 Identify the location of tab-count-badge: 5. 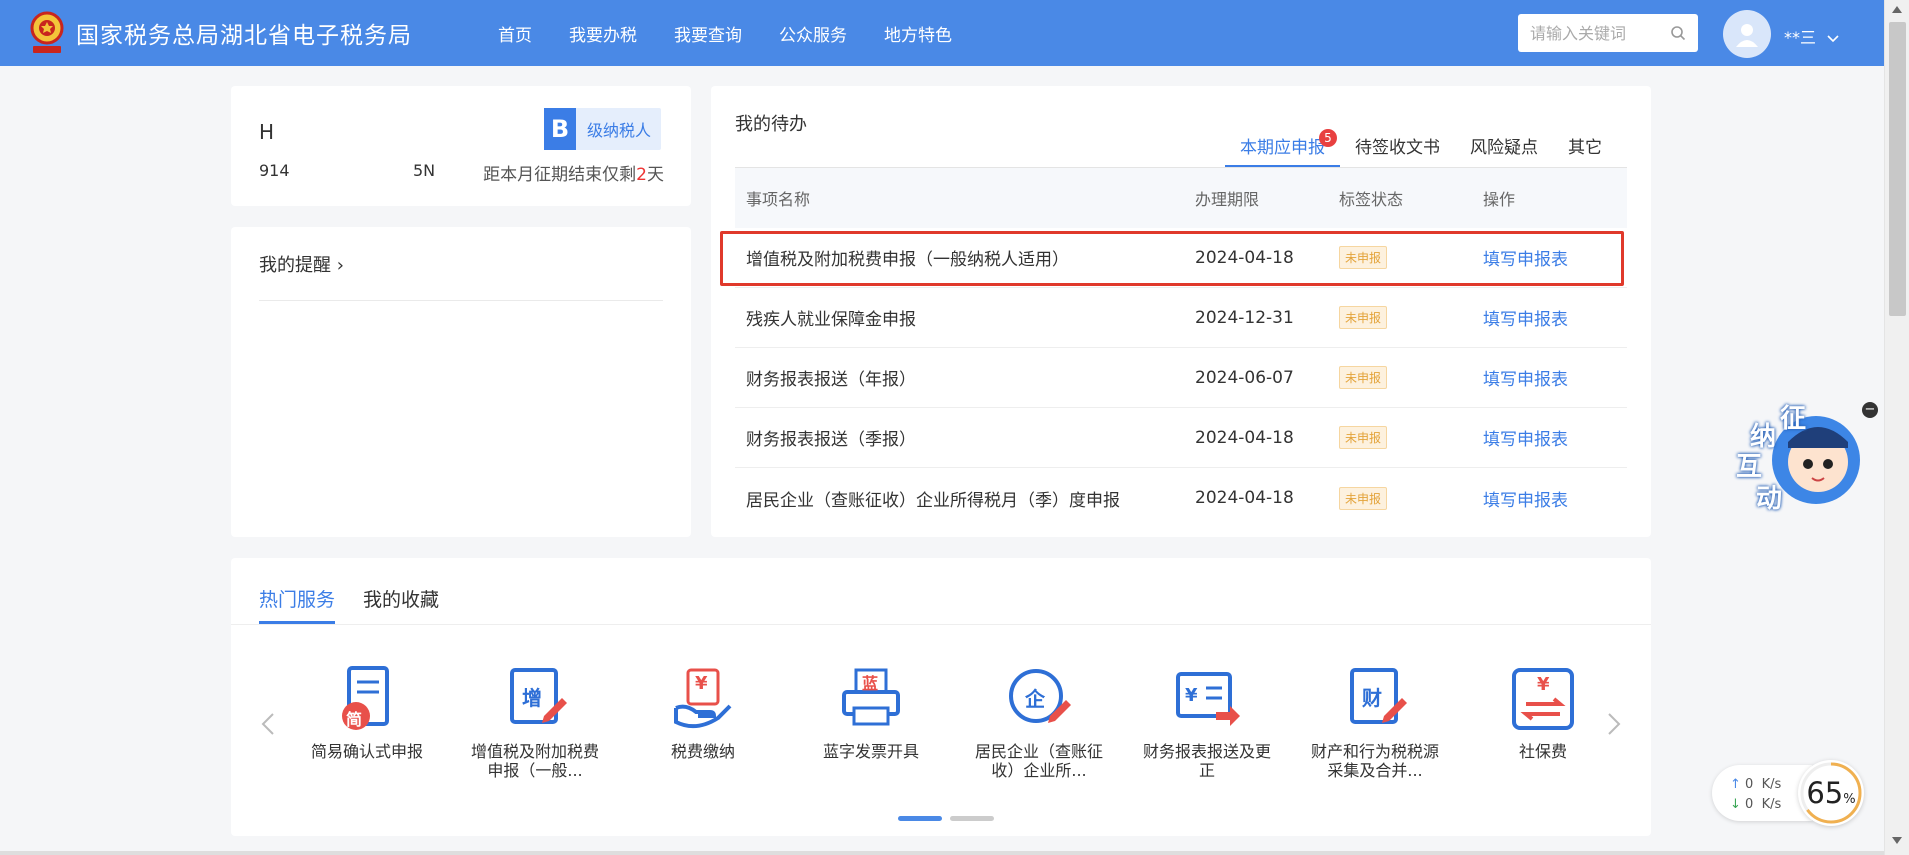
(1328, 138).